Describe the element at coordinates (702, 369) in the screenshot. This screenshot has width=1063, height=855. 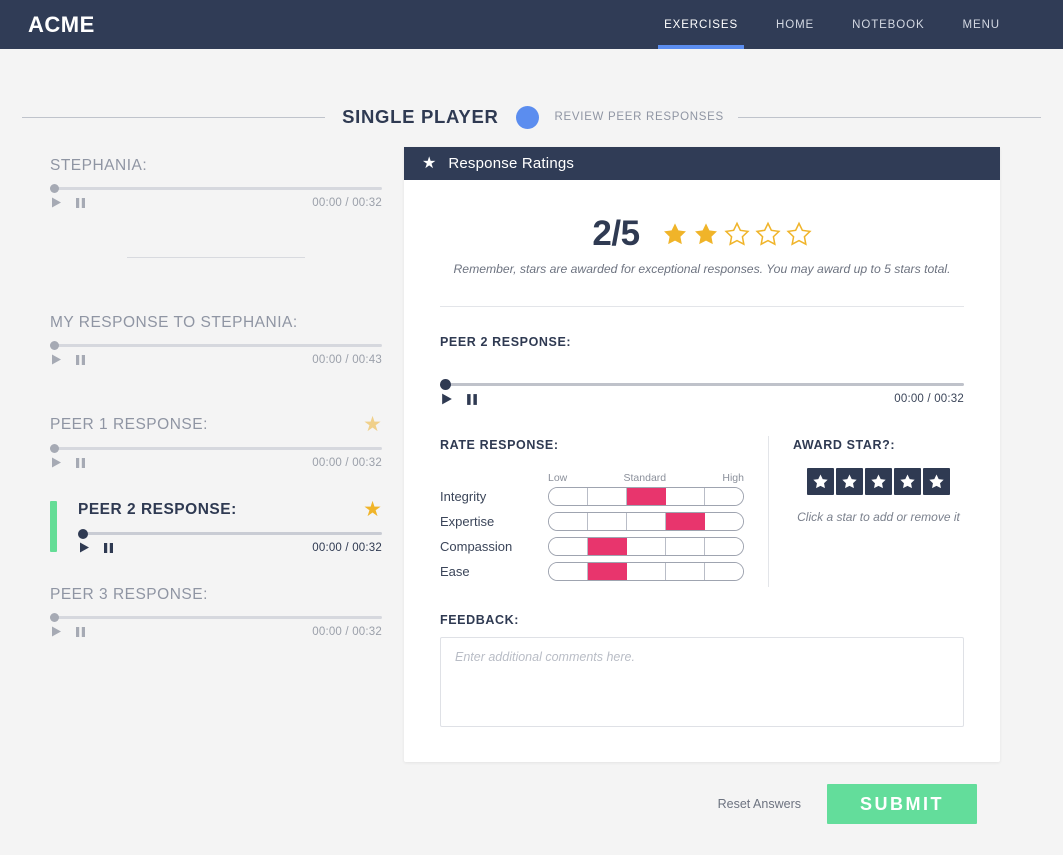
I see `main-player-section: PEER 2 RESPONSE: 00:00 / 00:32` at that location.